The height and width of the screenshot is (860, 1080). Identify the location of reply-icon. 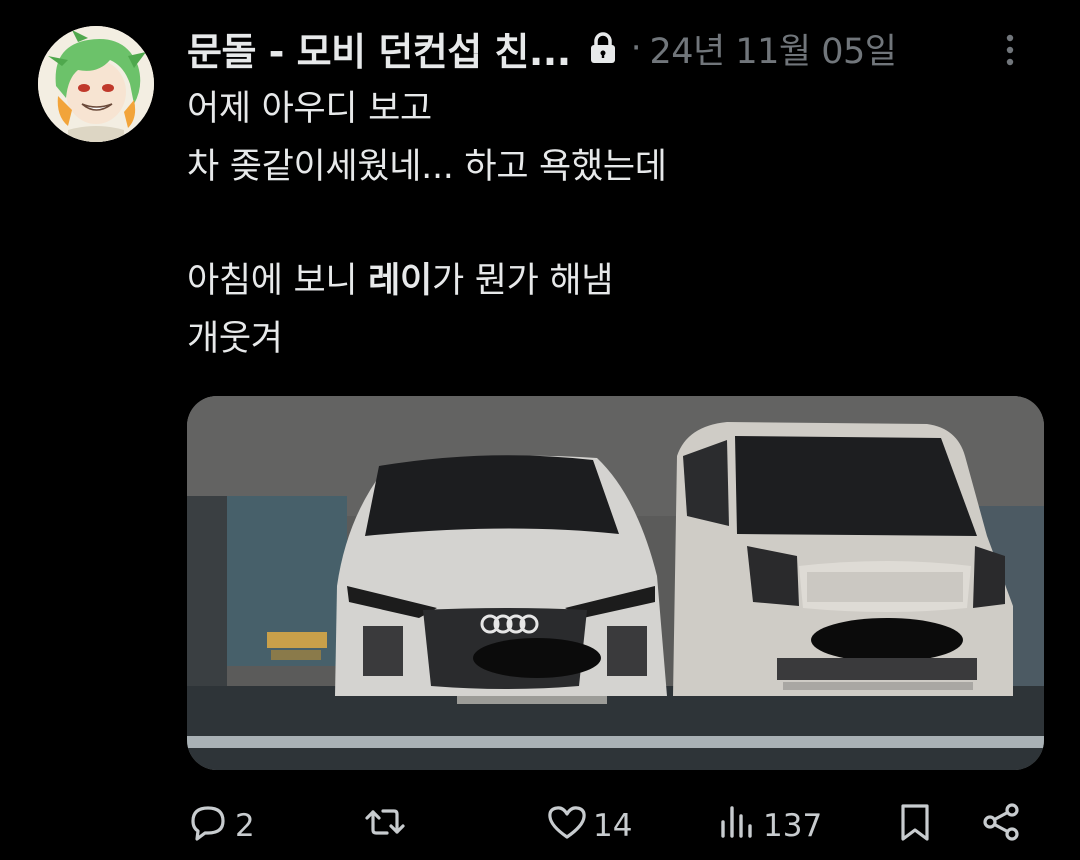
(209, 826).